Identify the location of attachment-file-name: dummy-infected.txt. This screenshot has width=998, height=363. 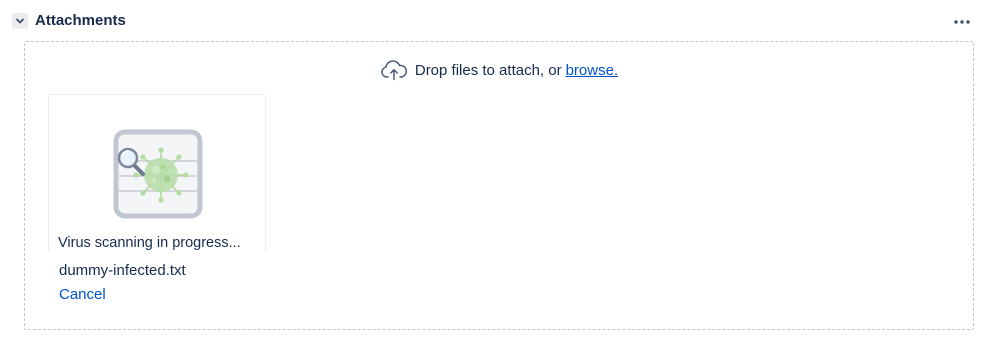
(122, 270).